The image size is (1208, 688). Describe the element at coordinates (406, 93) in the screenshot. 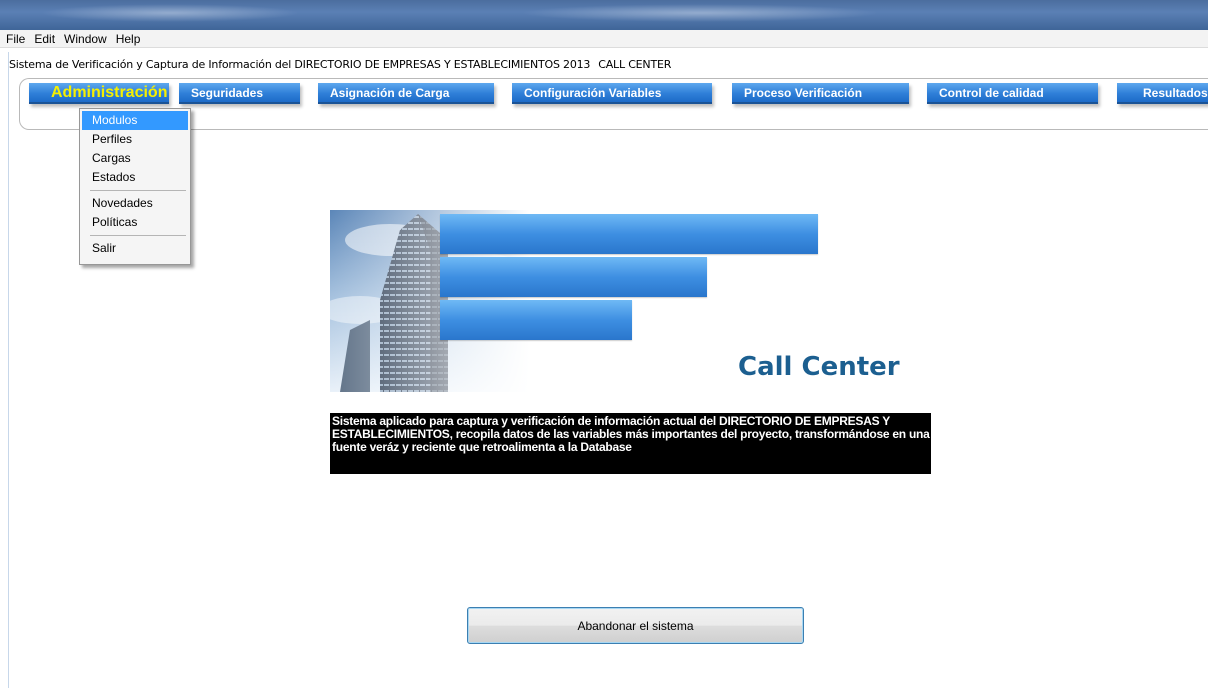

I see `tab-asignacion-carga: Asignación de Carga` at that location.